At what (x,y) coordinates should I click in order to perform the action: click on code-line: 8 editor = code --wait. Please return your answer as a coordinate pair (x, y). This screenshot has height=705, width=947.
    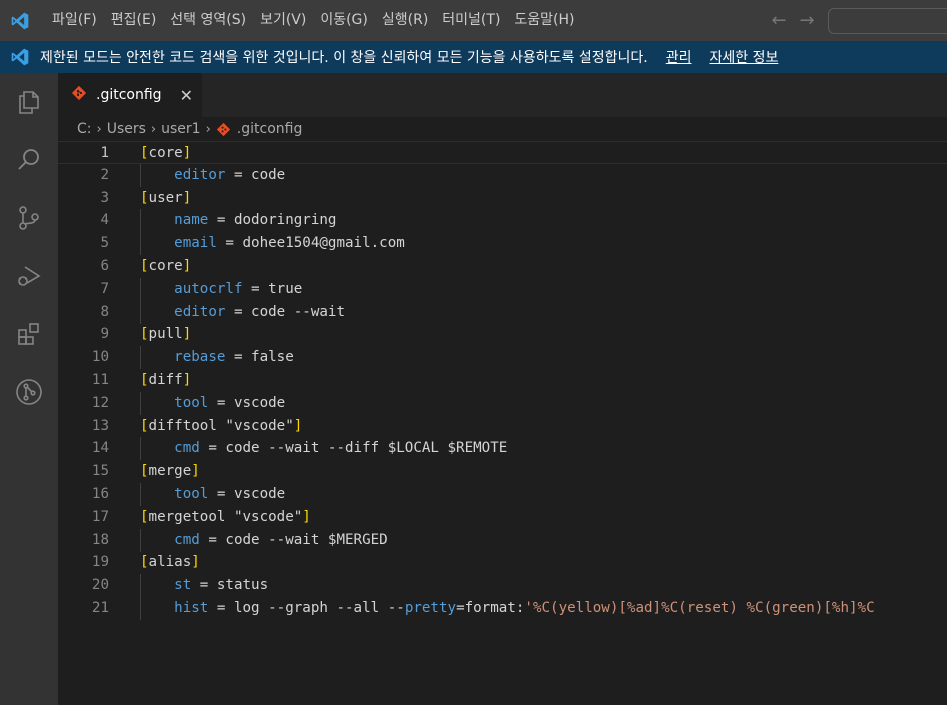
    Looking at the image, I should click on (502, 312).